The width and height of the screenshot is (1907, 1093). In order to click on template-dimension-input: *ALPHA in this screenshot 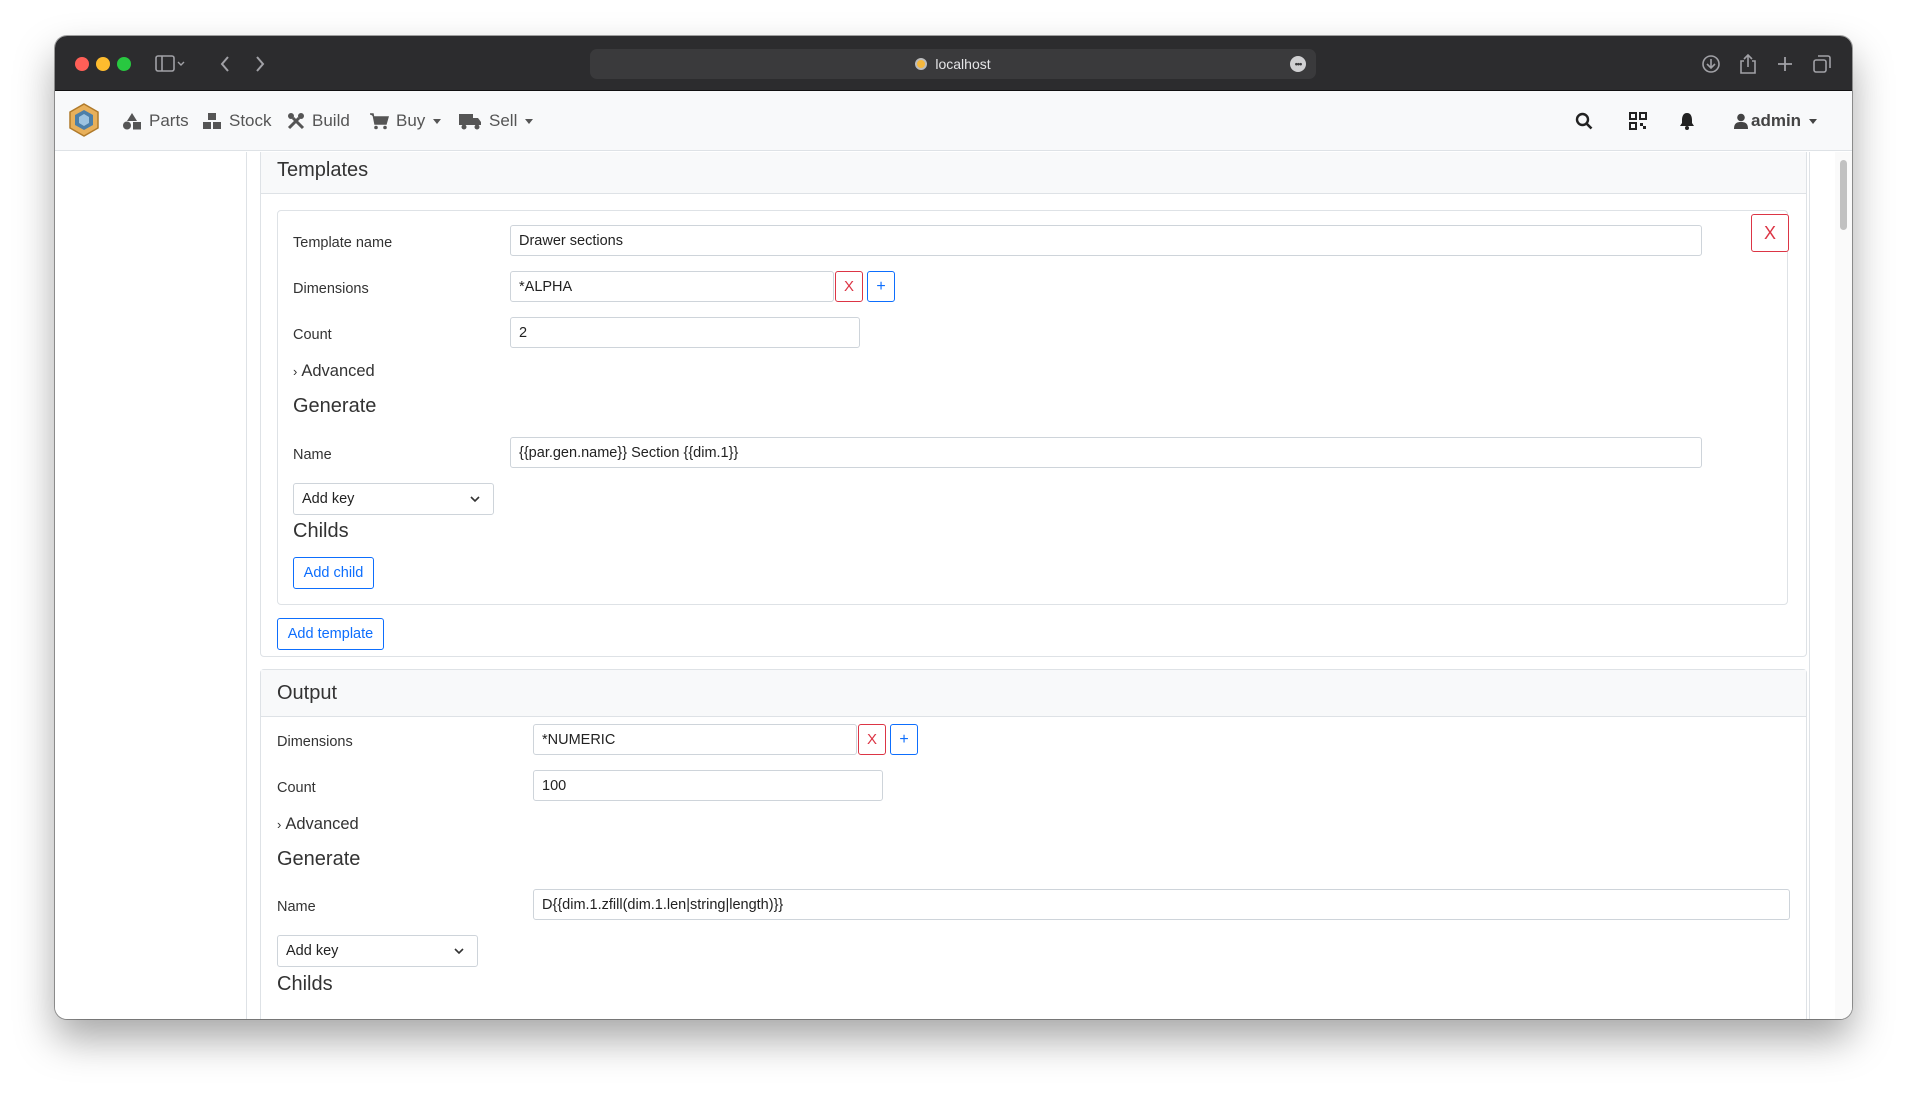, I will do `click(672, 286)`.